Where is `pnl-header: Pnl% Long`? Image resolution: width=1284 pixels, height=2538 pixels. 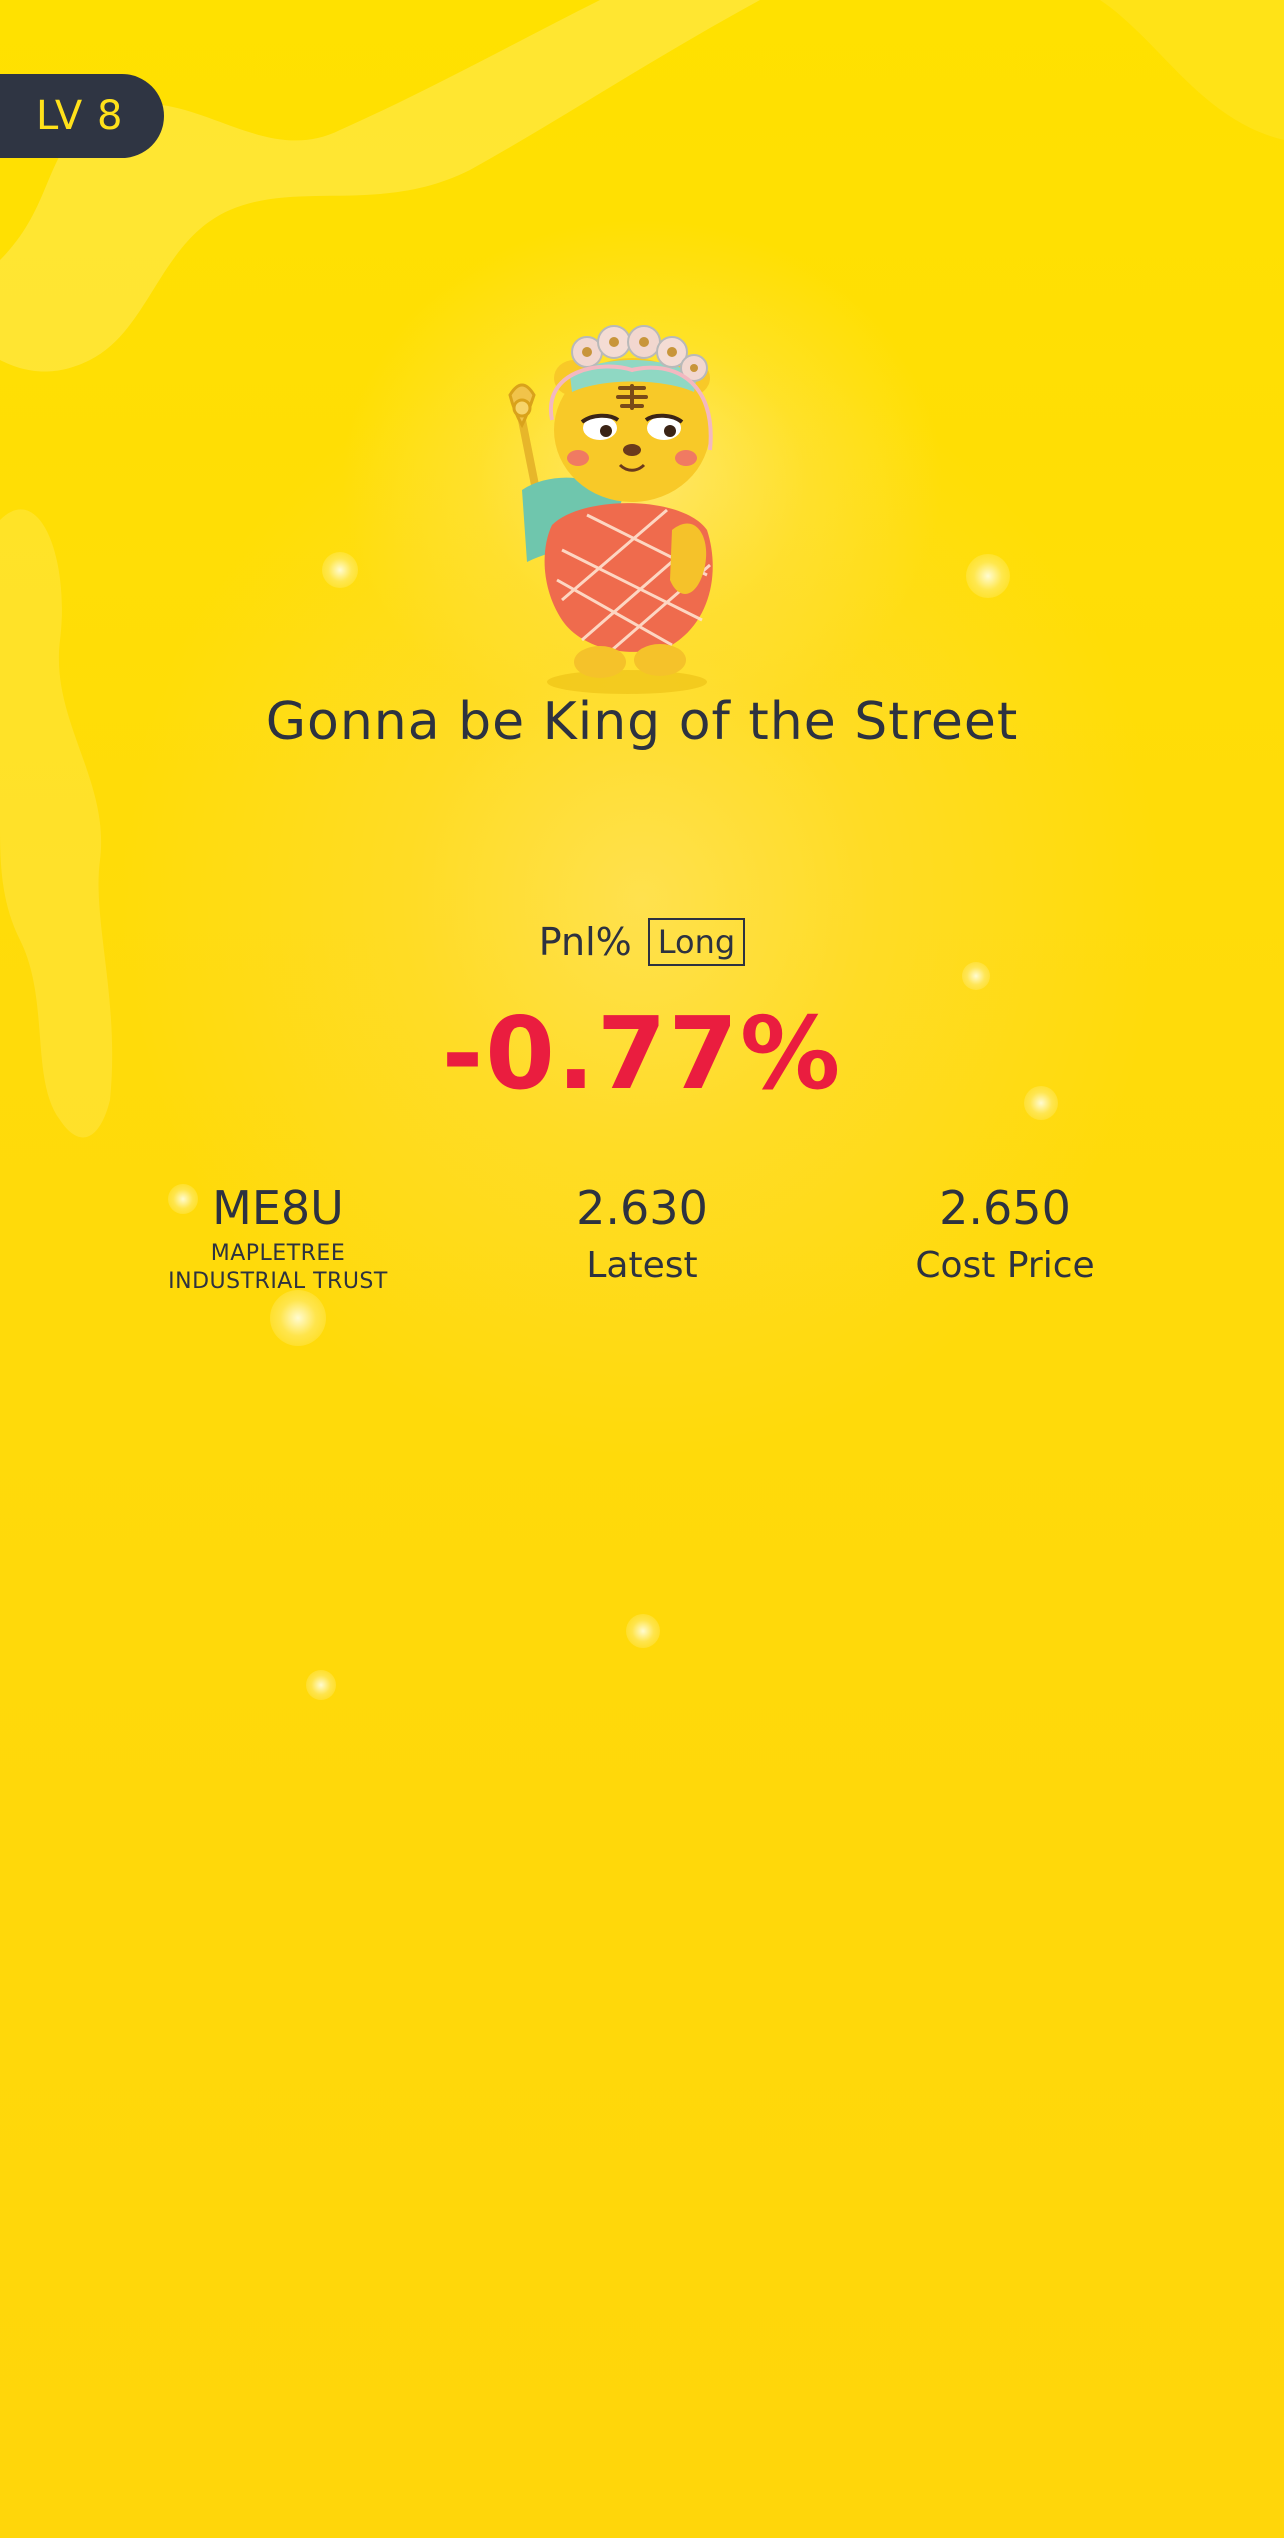 pnl-header: Pnl% Long is located at coordinates (642, 942).